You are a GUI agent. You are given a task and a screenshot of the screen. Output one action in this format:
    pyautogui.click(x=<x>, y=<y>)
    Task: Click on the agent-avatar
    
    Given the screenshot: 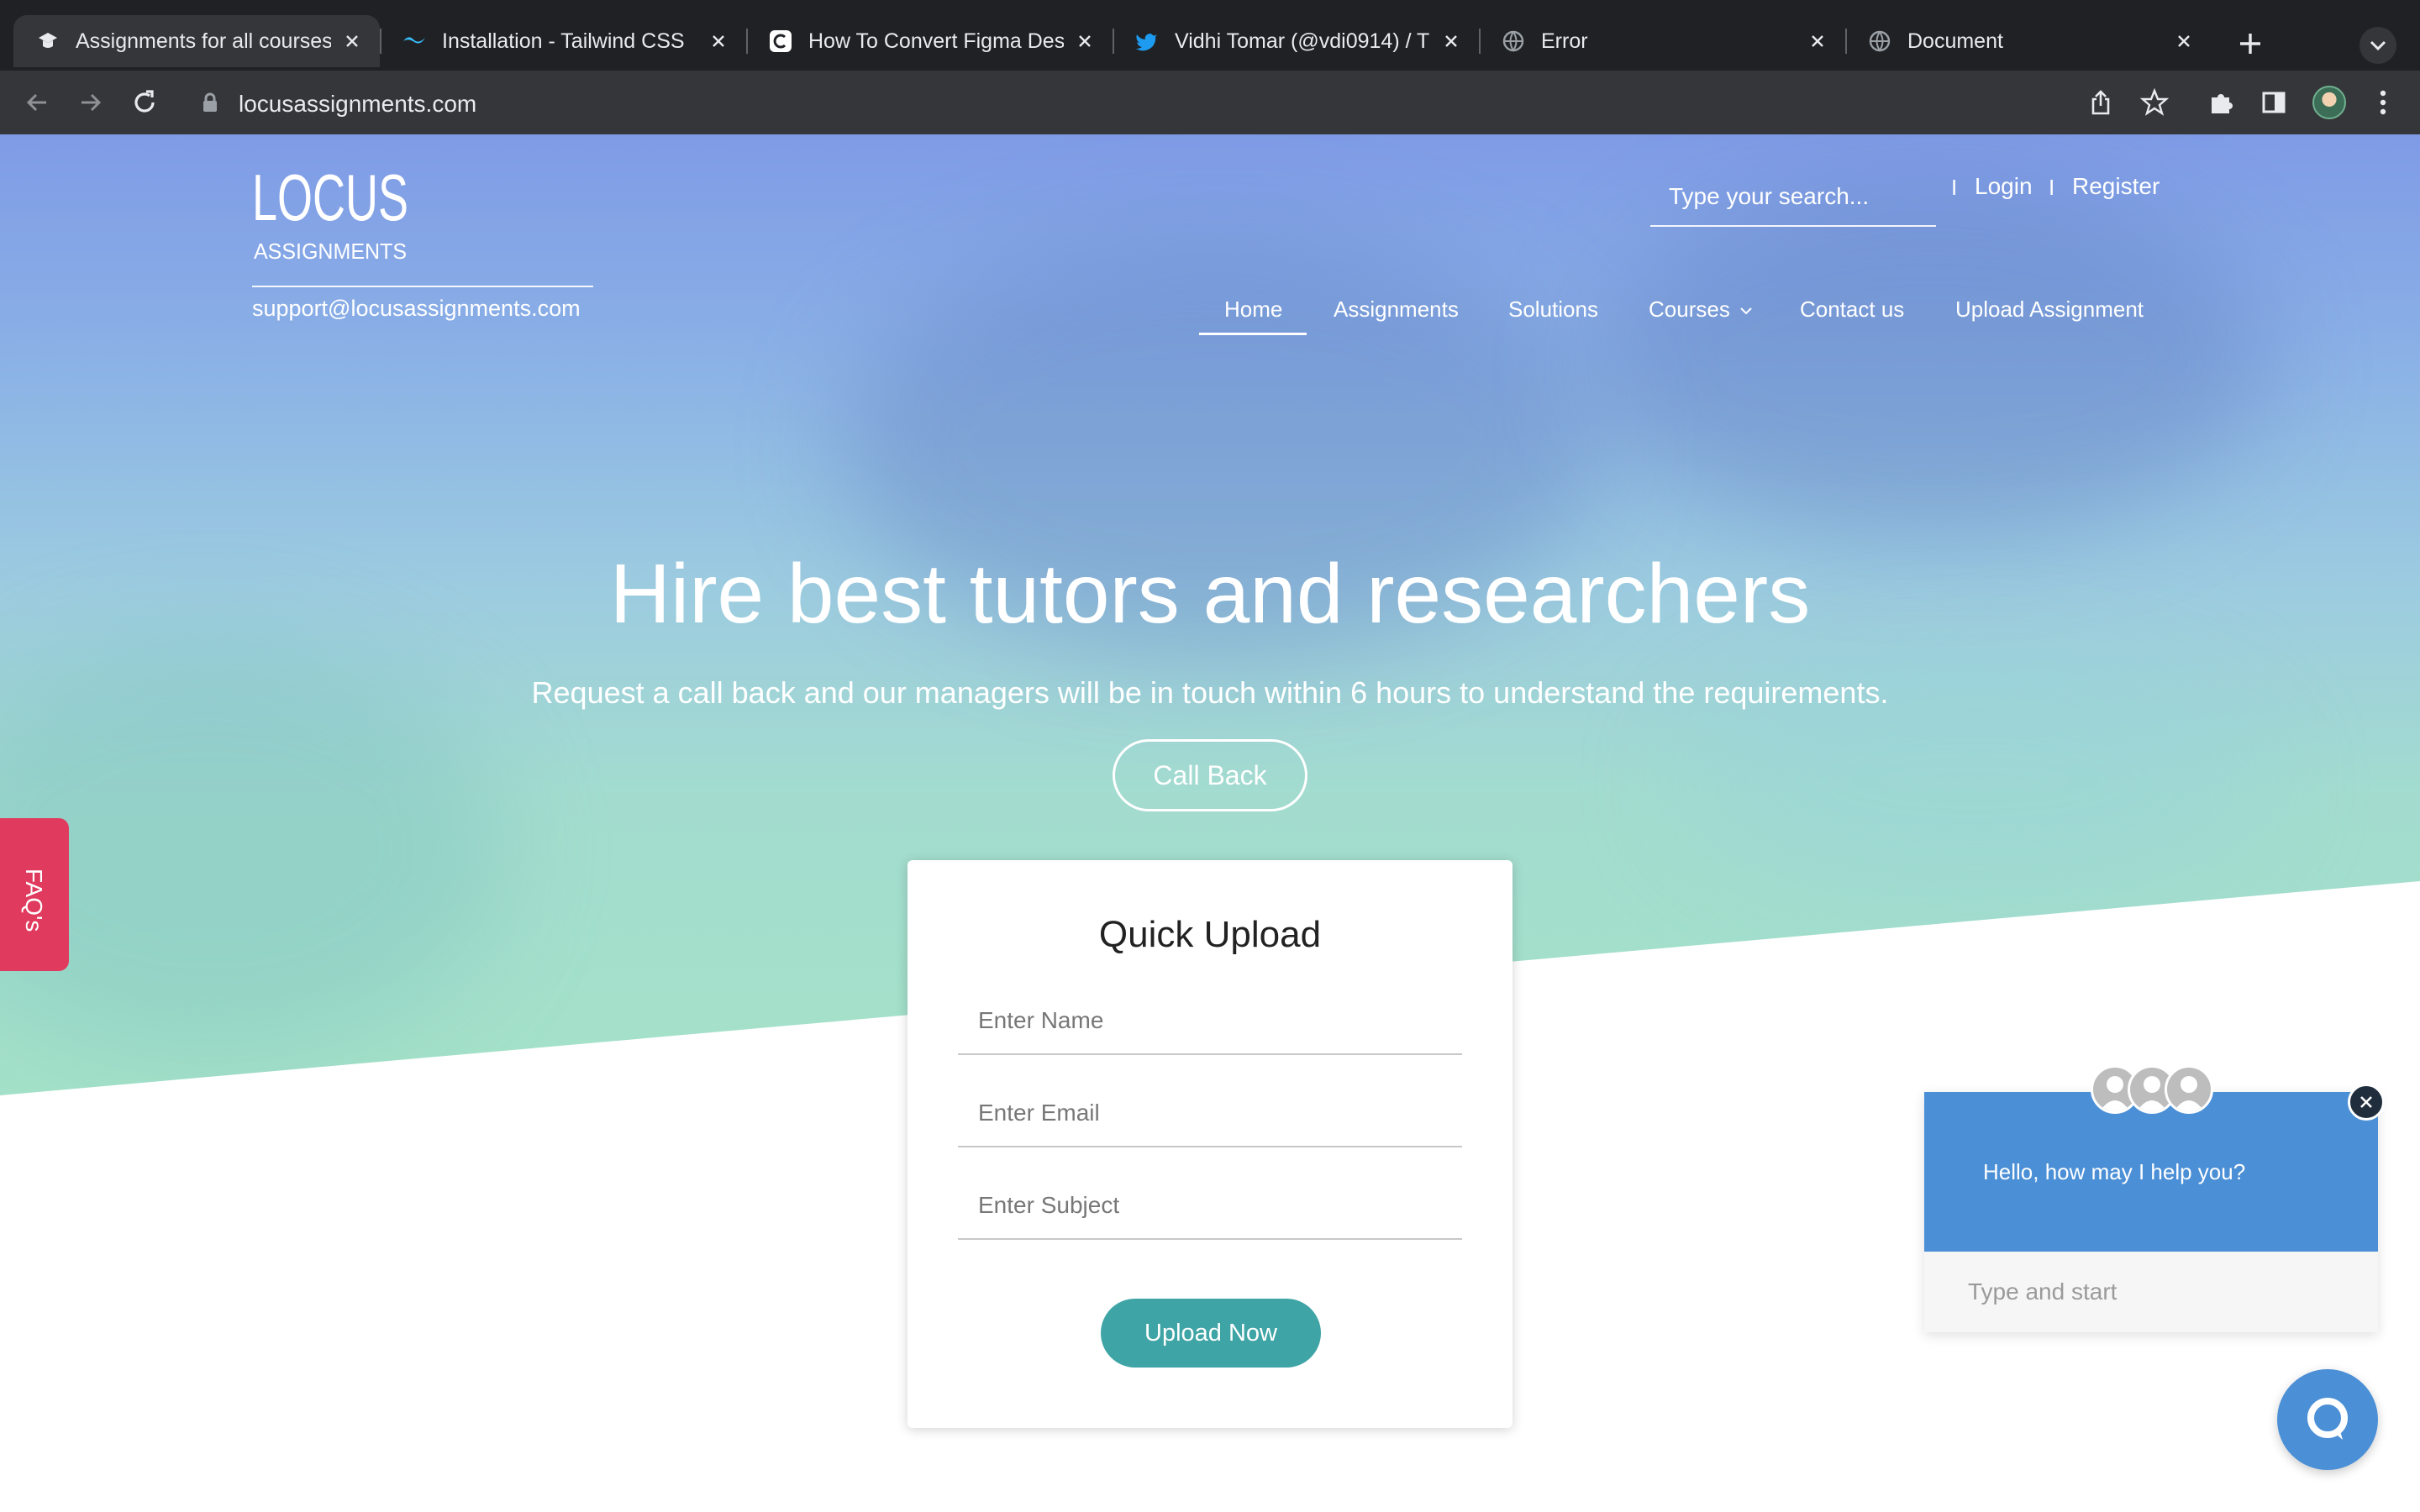 What is the action you would take?
    pyautogui.click(x=2189, y=1089)
    